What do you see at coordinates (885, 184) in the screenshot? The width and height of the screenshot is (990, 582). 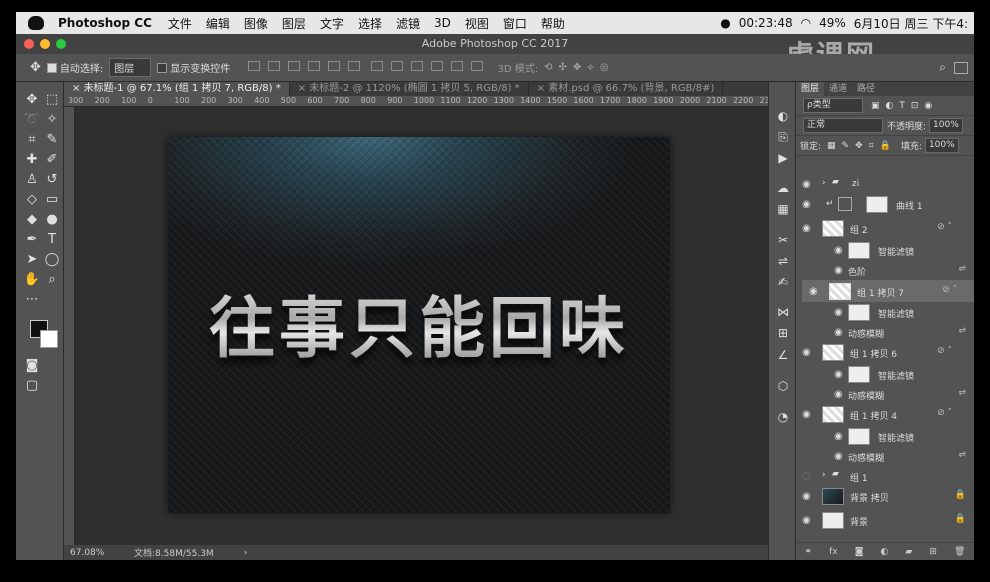 I see `layer-row: ◉ › ▰ zi` at bounding box center [885, 184].